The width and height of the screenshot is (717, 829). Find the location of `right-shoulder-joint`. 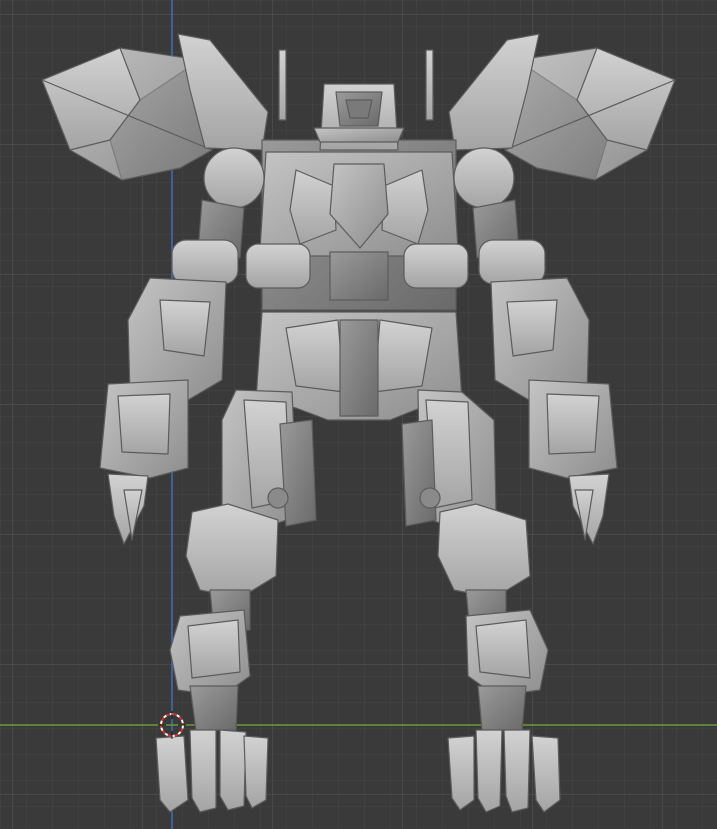

right-shoulder-joint is located at coordinates (484, 178).